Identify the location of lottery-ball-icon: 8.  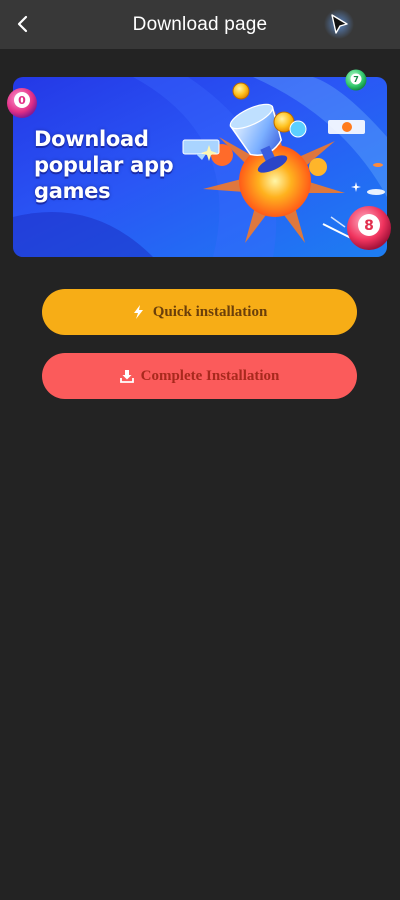
(369, 228).